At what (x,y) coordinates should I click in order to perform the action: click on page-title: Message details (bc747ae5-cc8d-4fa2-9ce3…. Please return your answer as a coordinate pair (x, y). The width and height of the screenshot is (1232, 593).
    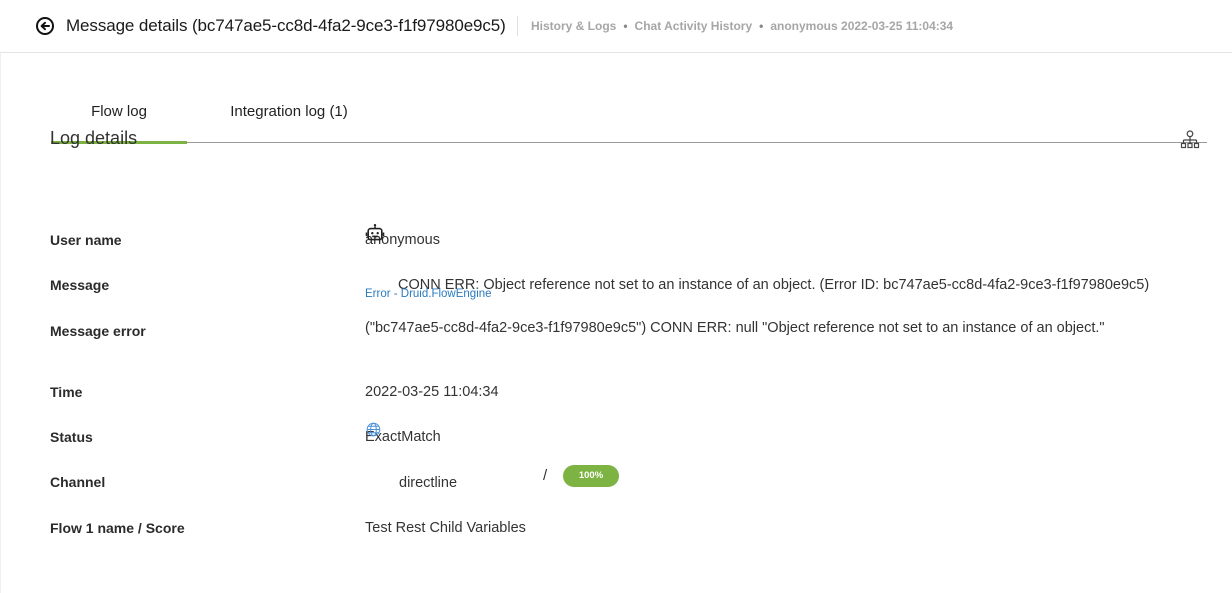
    Looking at the image, I should click on (286, 25).